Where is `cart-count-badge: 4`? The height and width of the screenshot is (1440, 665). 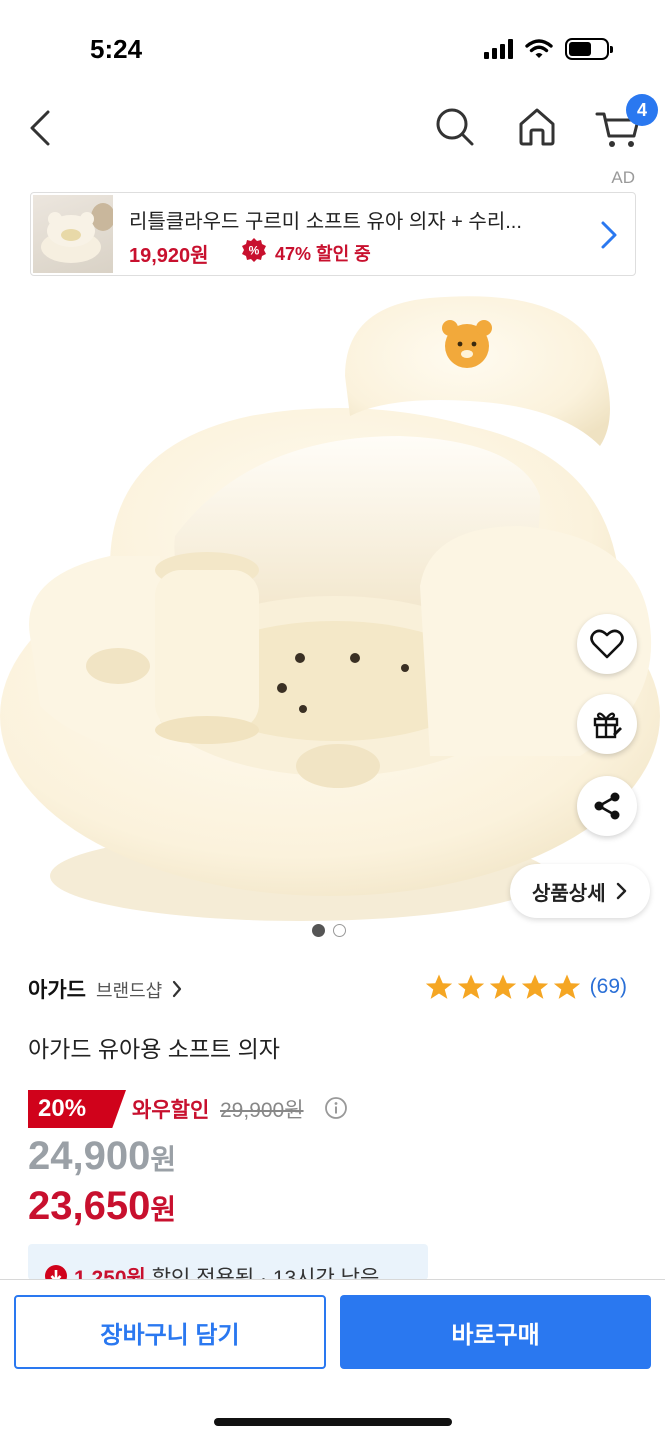
cart-count-badge: 4 is located at coordinates (642, 110).